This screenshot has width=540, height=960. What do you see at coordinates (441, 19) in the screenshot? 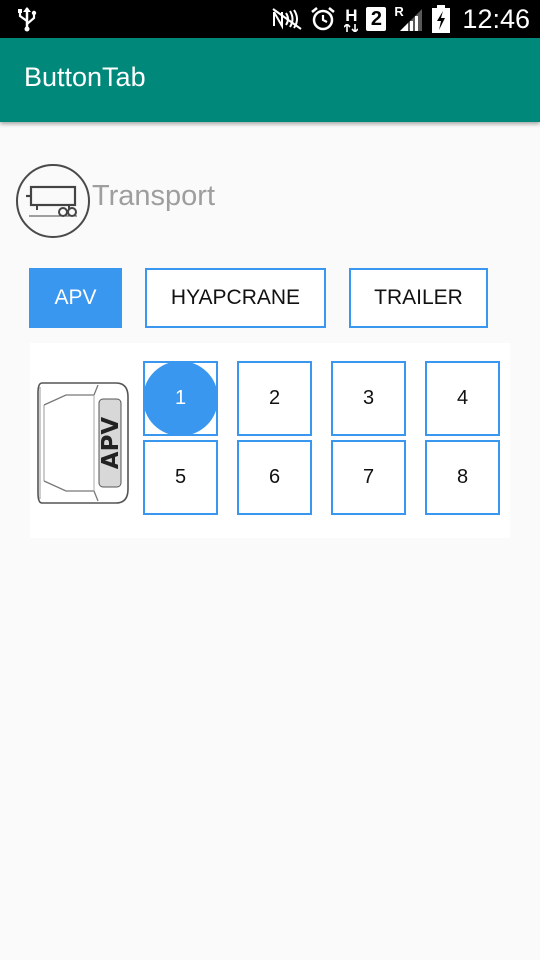
I see `battery-charging-icon` at bounding box center [441, 19].